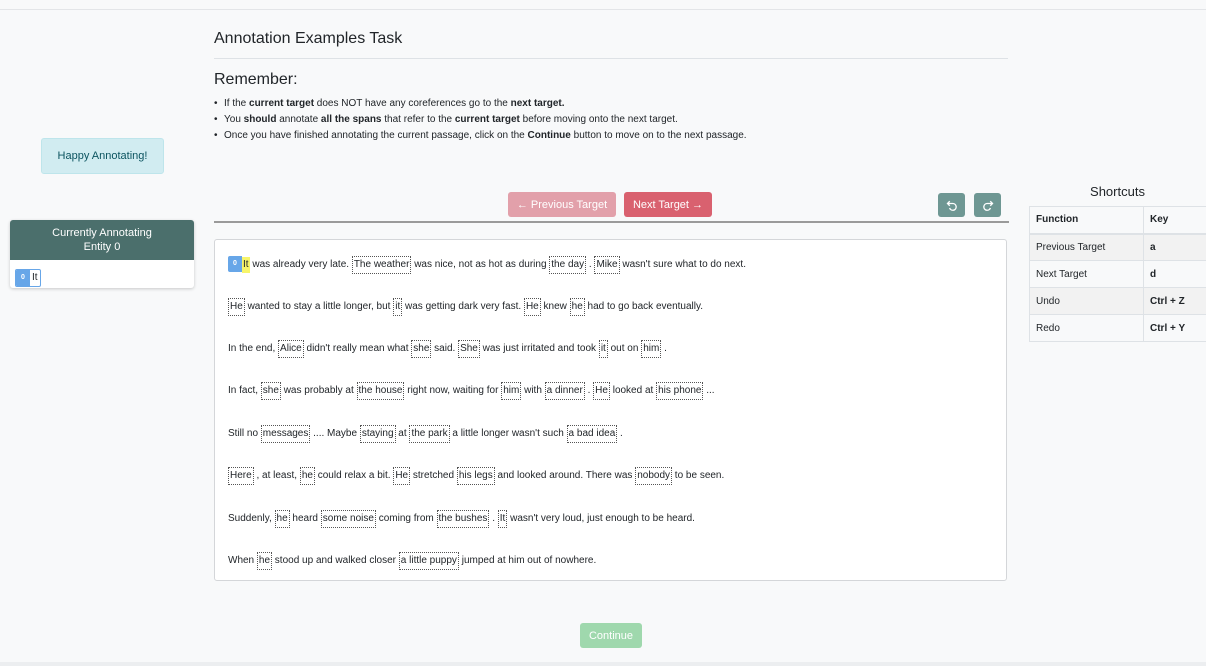 This screenshot has width=1206, height=666. What do you see at coordinates (611, 635) in the screenshot?
I see `continue-button: Continue` at bounding box center [611, 635].